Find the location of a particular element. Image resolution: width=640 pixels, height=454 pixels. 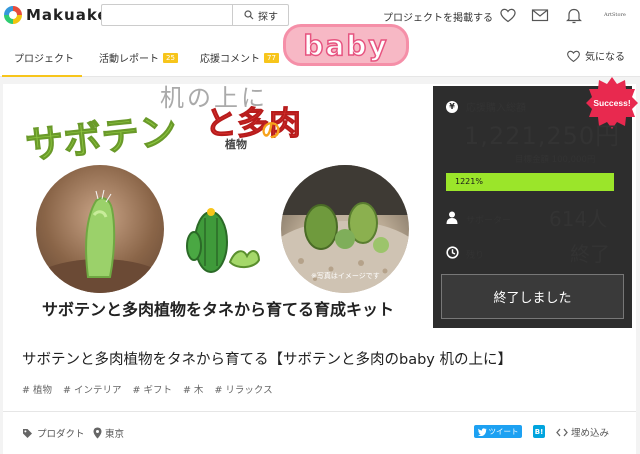

hero-baby-logo: baby is located at coordinates (346, 45).